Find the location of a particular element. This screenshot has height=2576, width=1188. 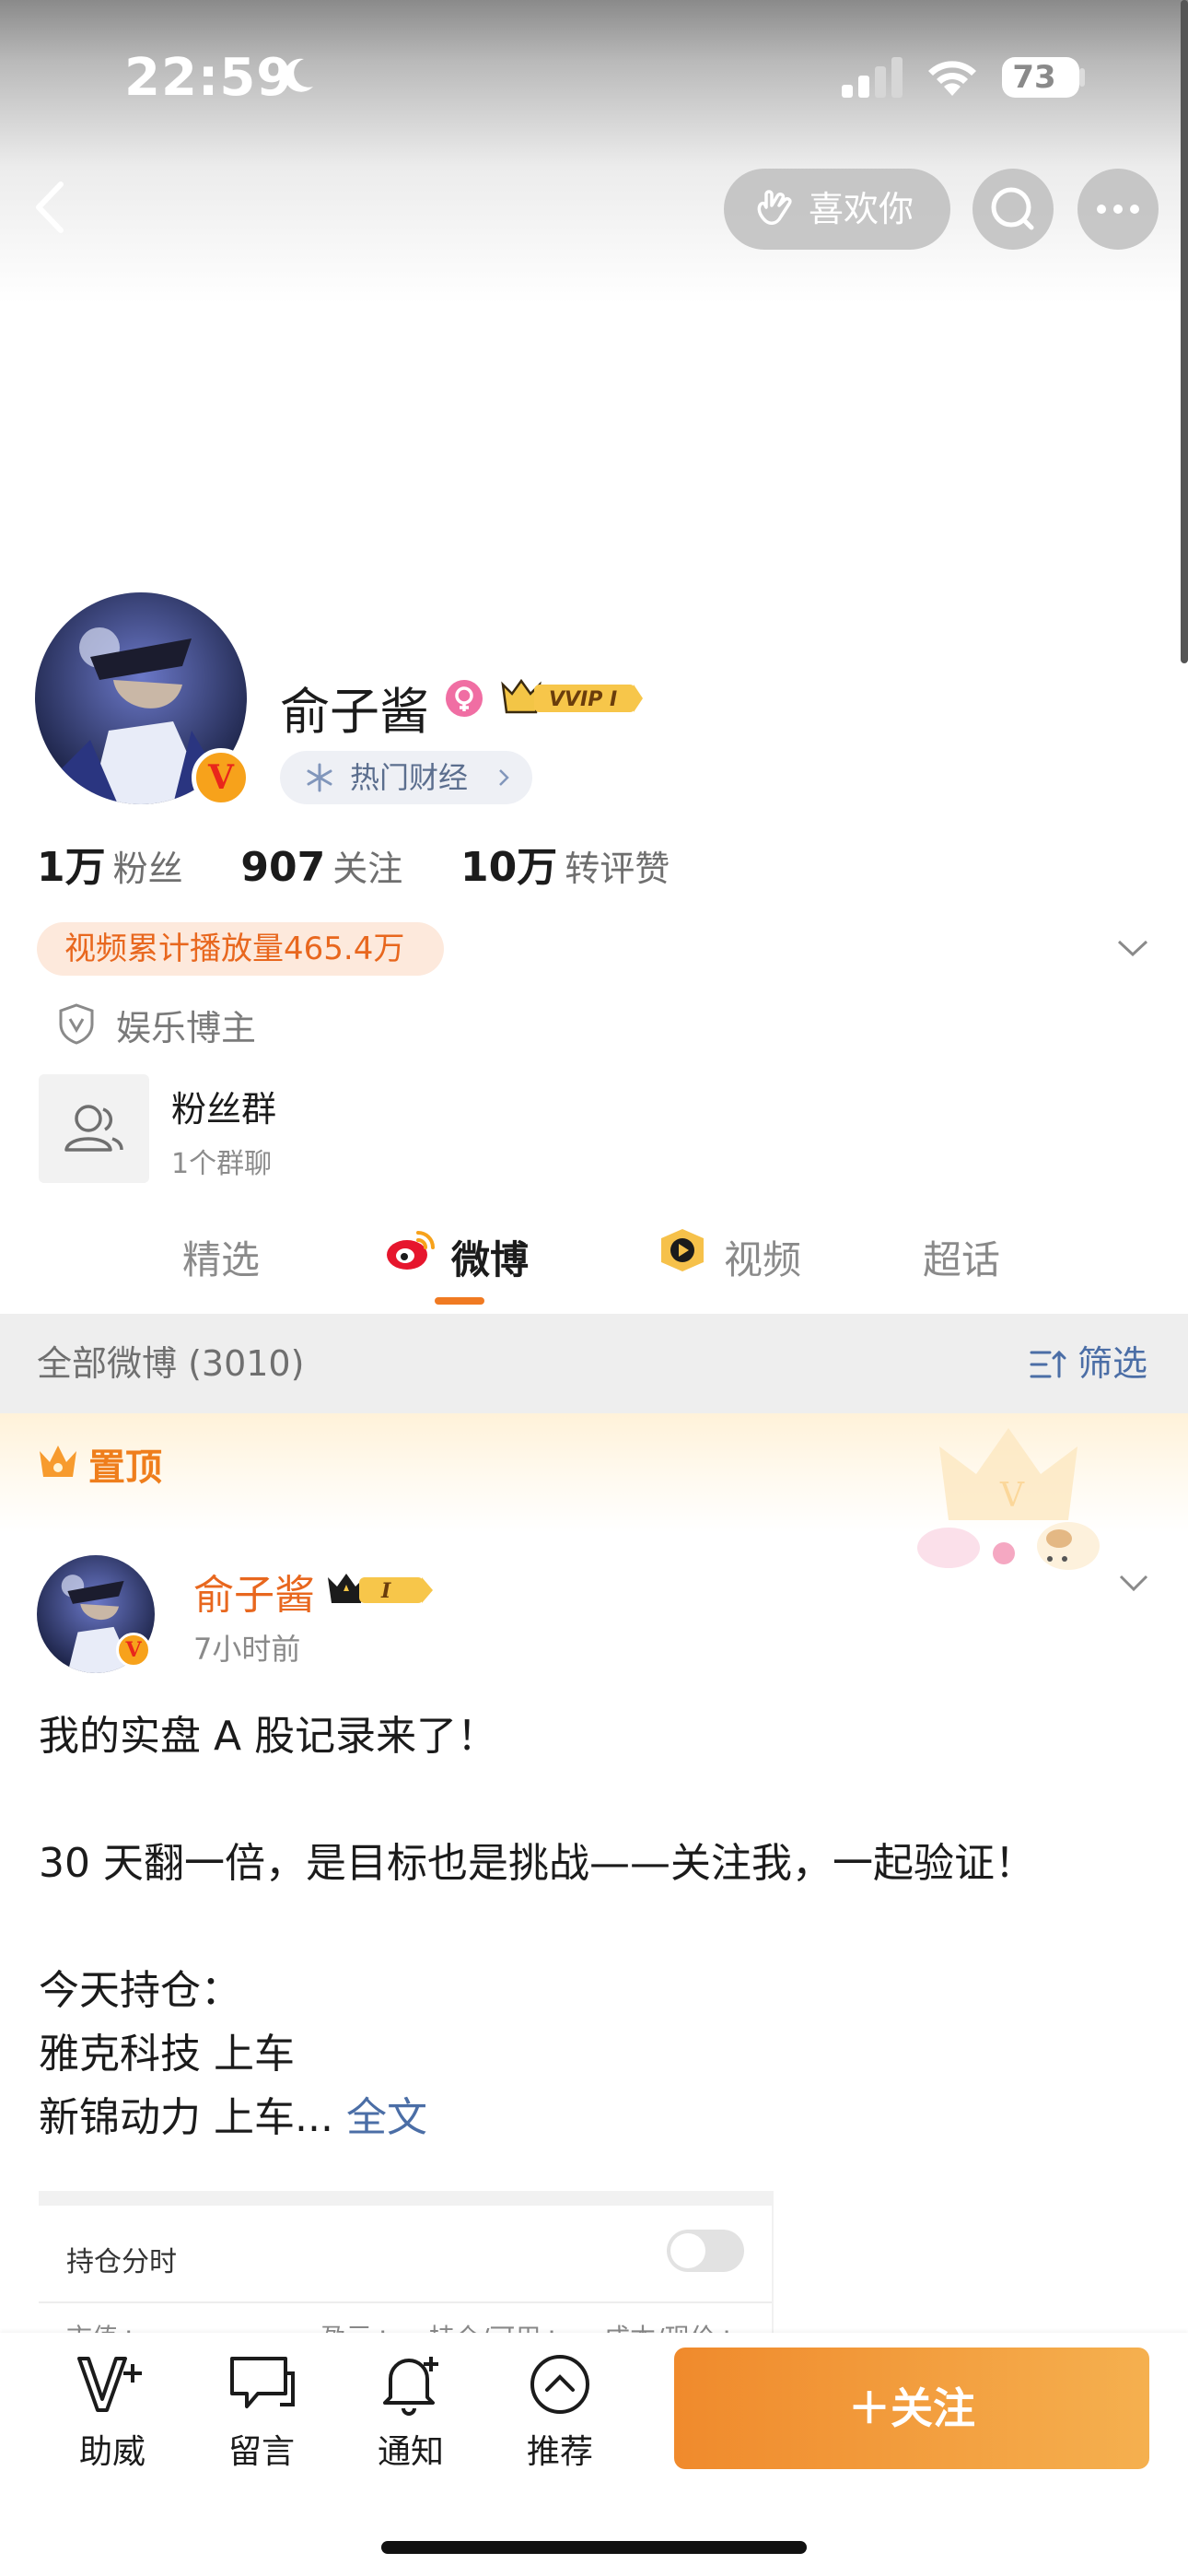

svg-text: V is located at coordinates (1012, 1496).